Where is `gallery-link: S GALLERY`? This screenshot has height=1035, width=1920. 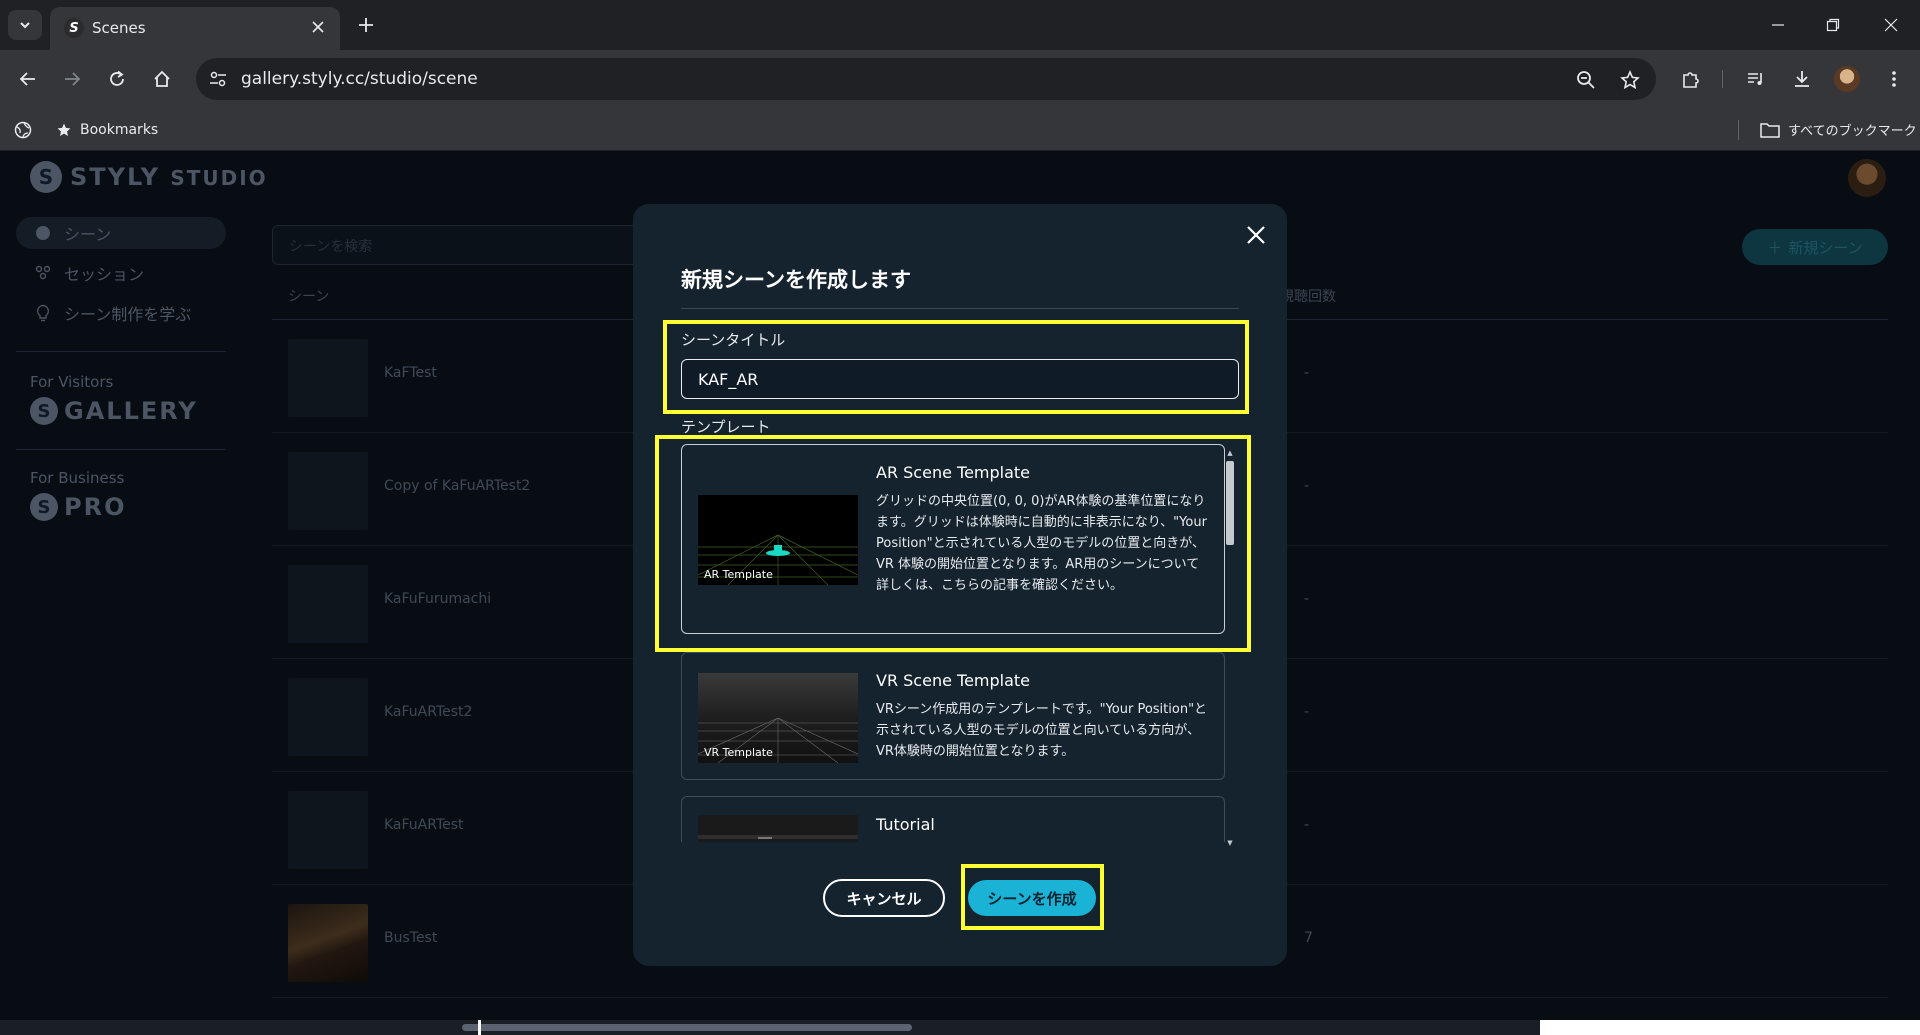 gallery-link: S GALLERY is located at coordinates (114, 411).